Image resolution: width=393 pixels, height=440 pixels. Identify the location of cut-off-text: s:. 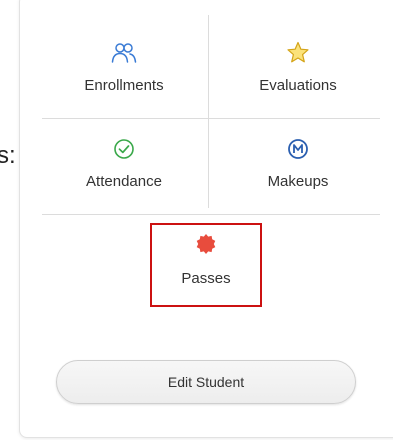
(8, 155).